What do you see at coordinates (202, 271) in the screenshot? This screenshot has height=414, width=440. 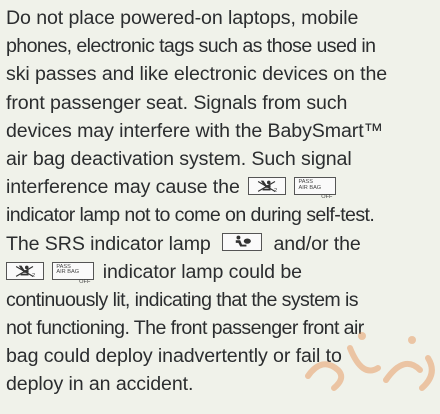 I see `text-fragment: indicator lamp could be` at bounding box center [202, 271].